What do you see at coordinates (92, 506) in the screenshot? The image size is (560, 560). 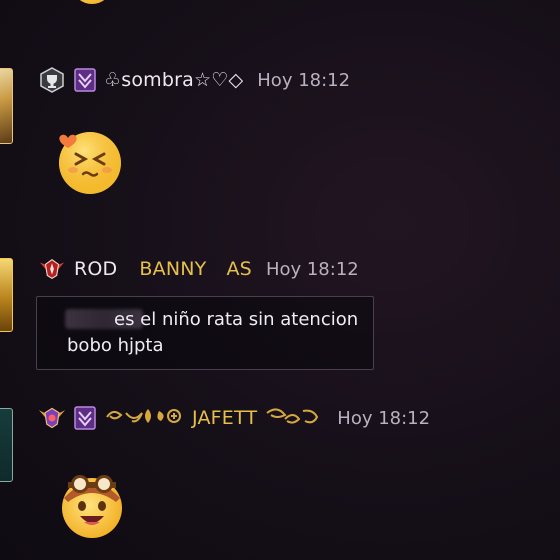 I see `pilot-goggles-emoji-sticker` at bounding box center [92, 506].